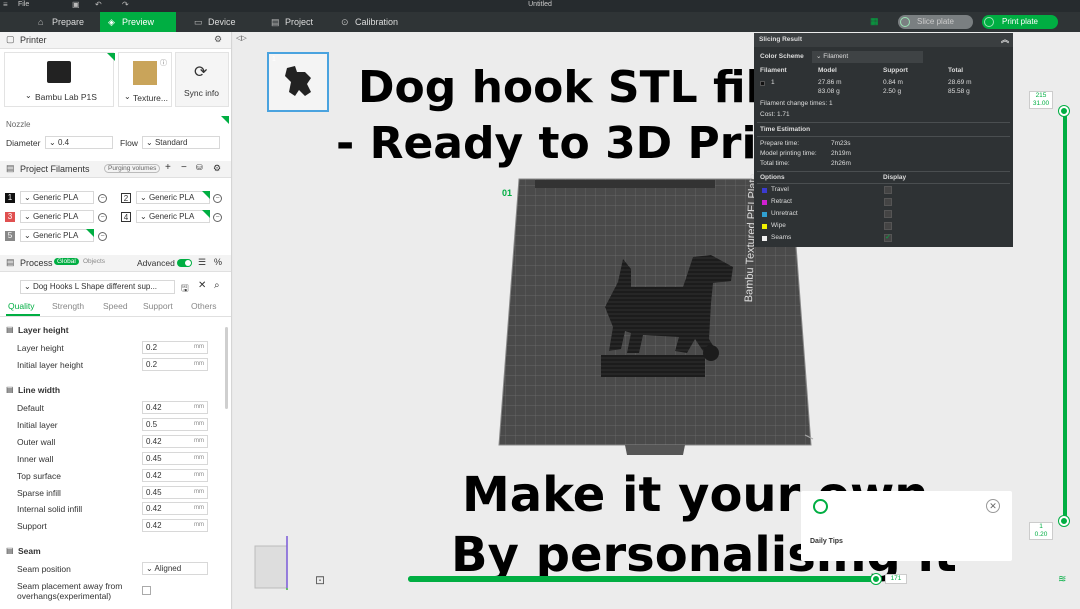  What do you see at coordinates (273, 562) in the screenshot?
I see `view-gizmo` at bounding box center [273, 562].